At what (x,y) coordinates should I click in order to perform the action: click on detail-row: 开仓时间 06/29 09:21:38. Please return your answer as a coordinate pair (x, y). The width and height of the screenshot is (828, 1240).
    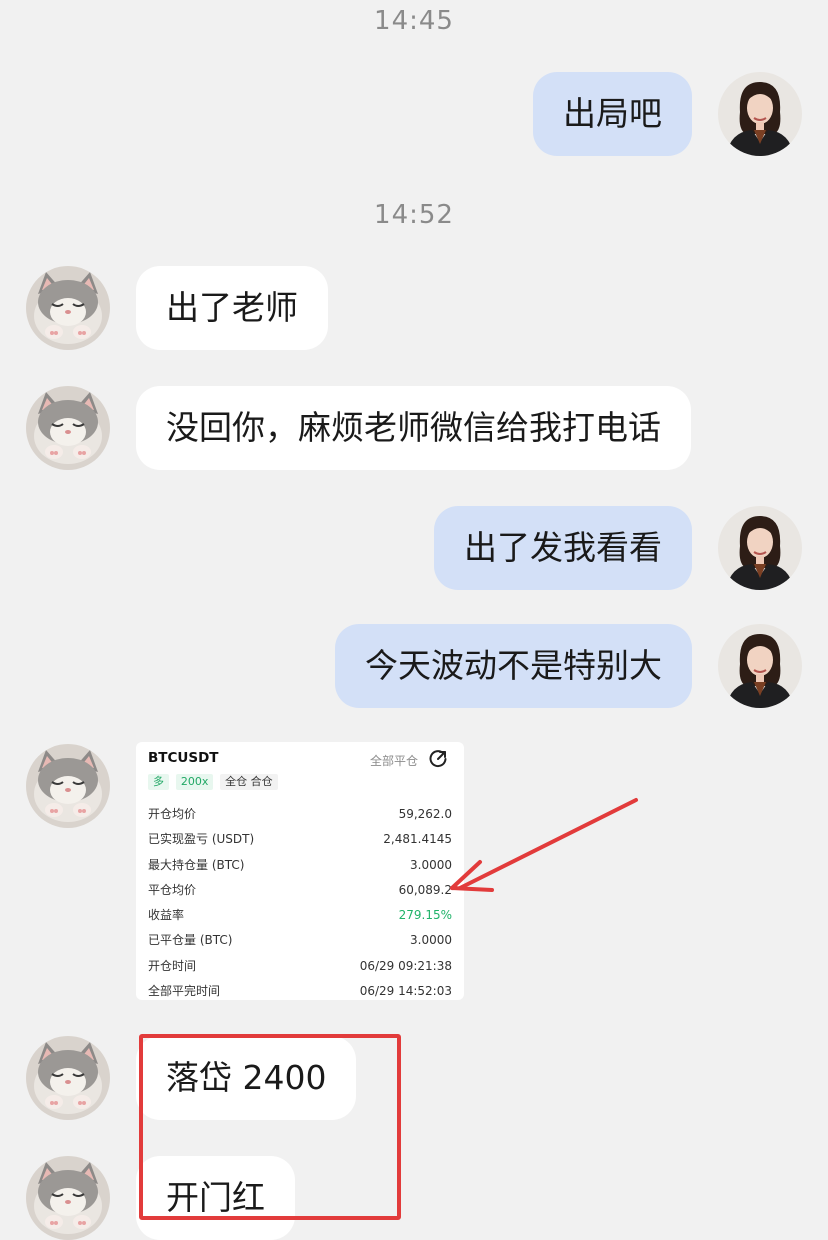
    Looking at the image, I should click on (300, 966).